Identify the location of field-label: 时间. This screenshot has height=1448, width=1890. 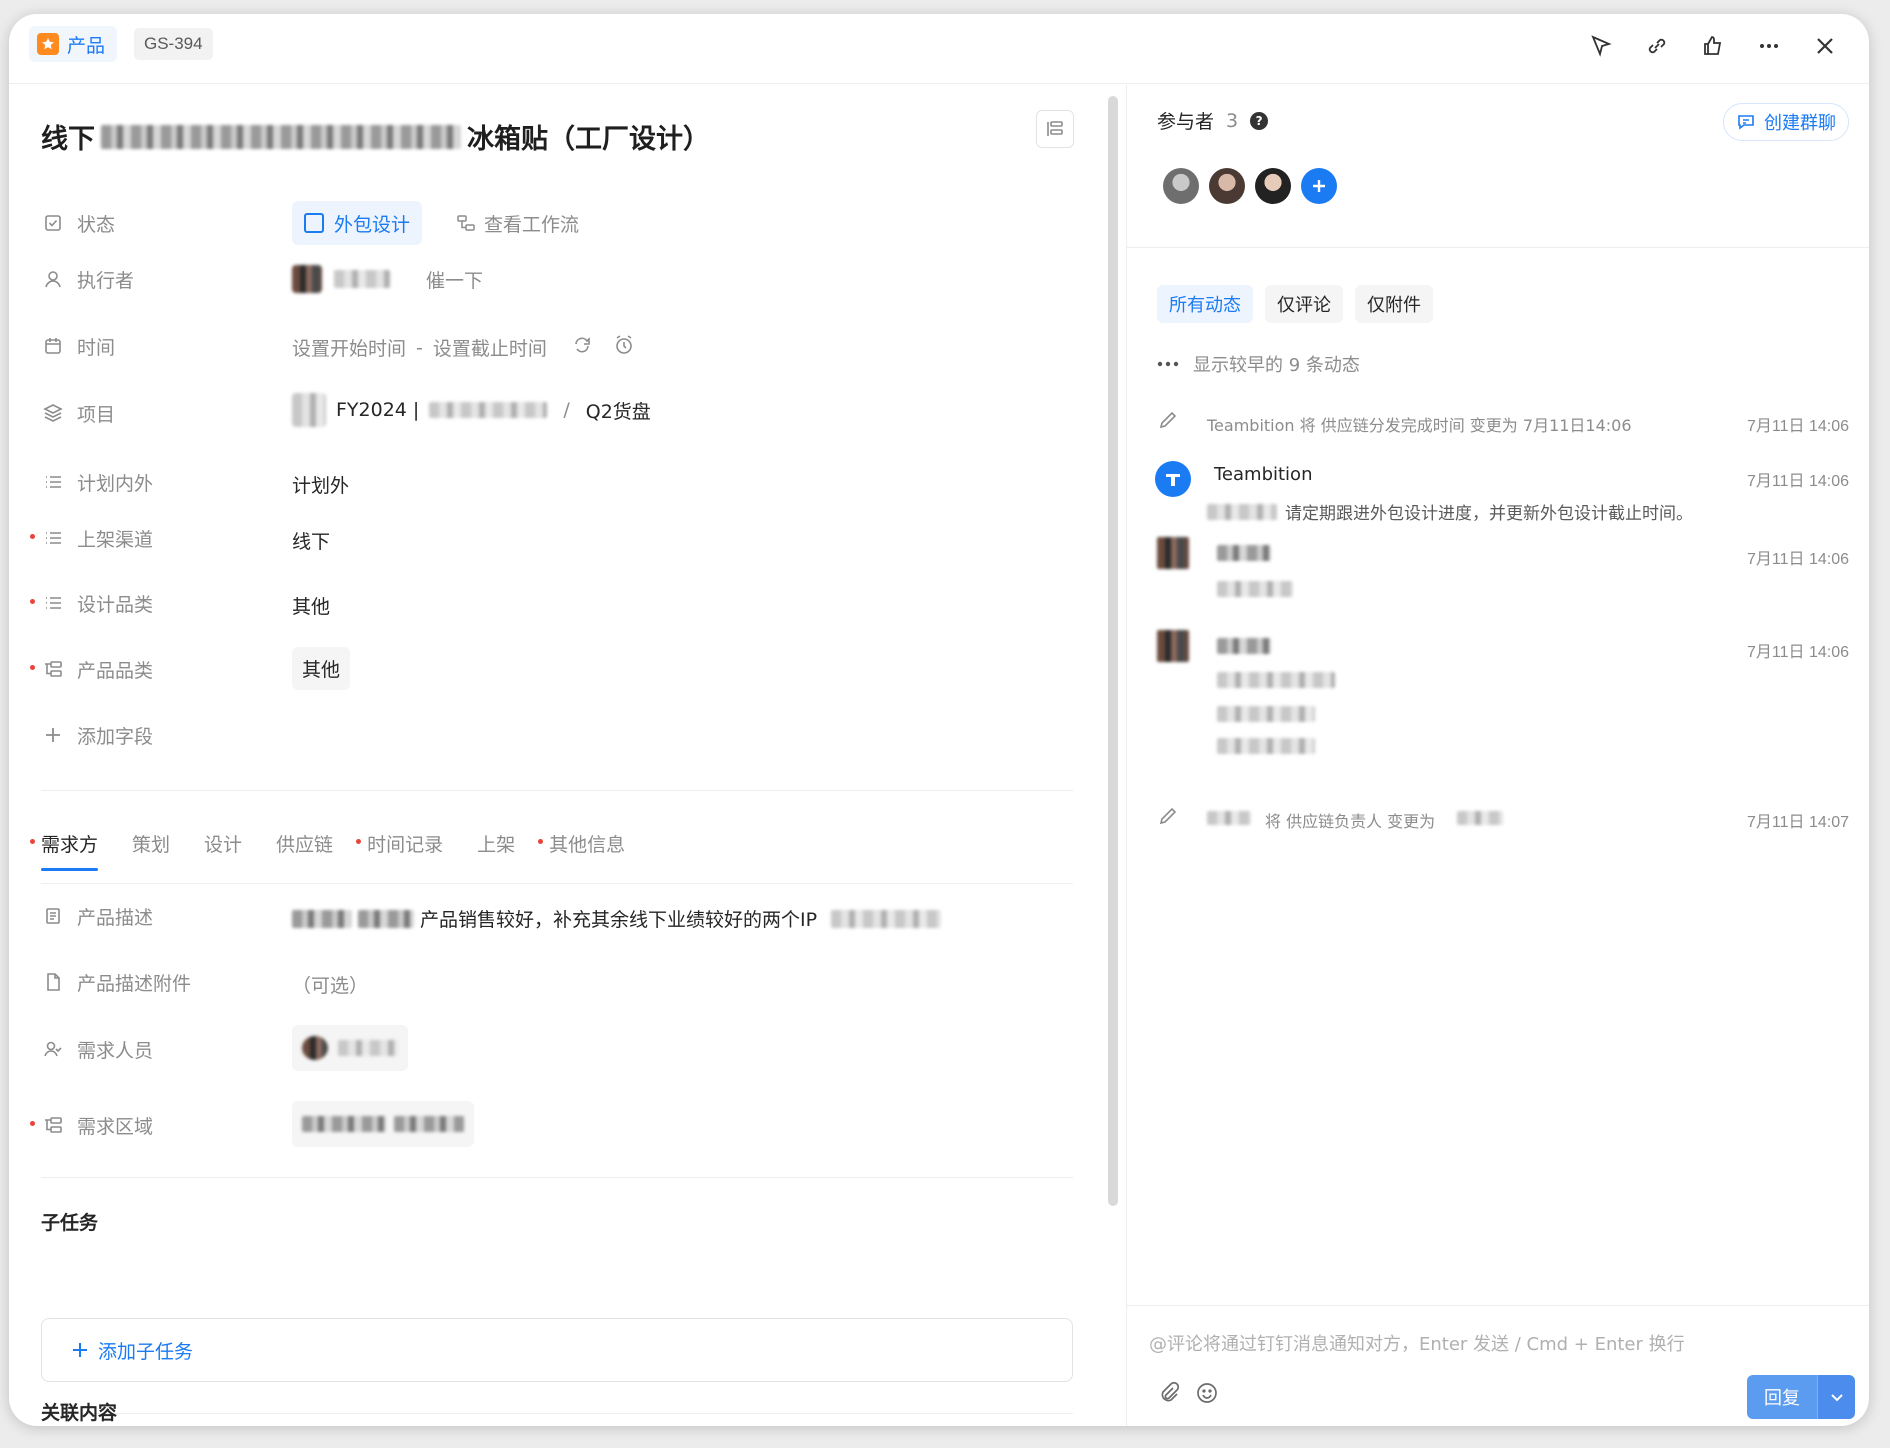
(96, 347).